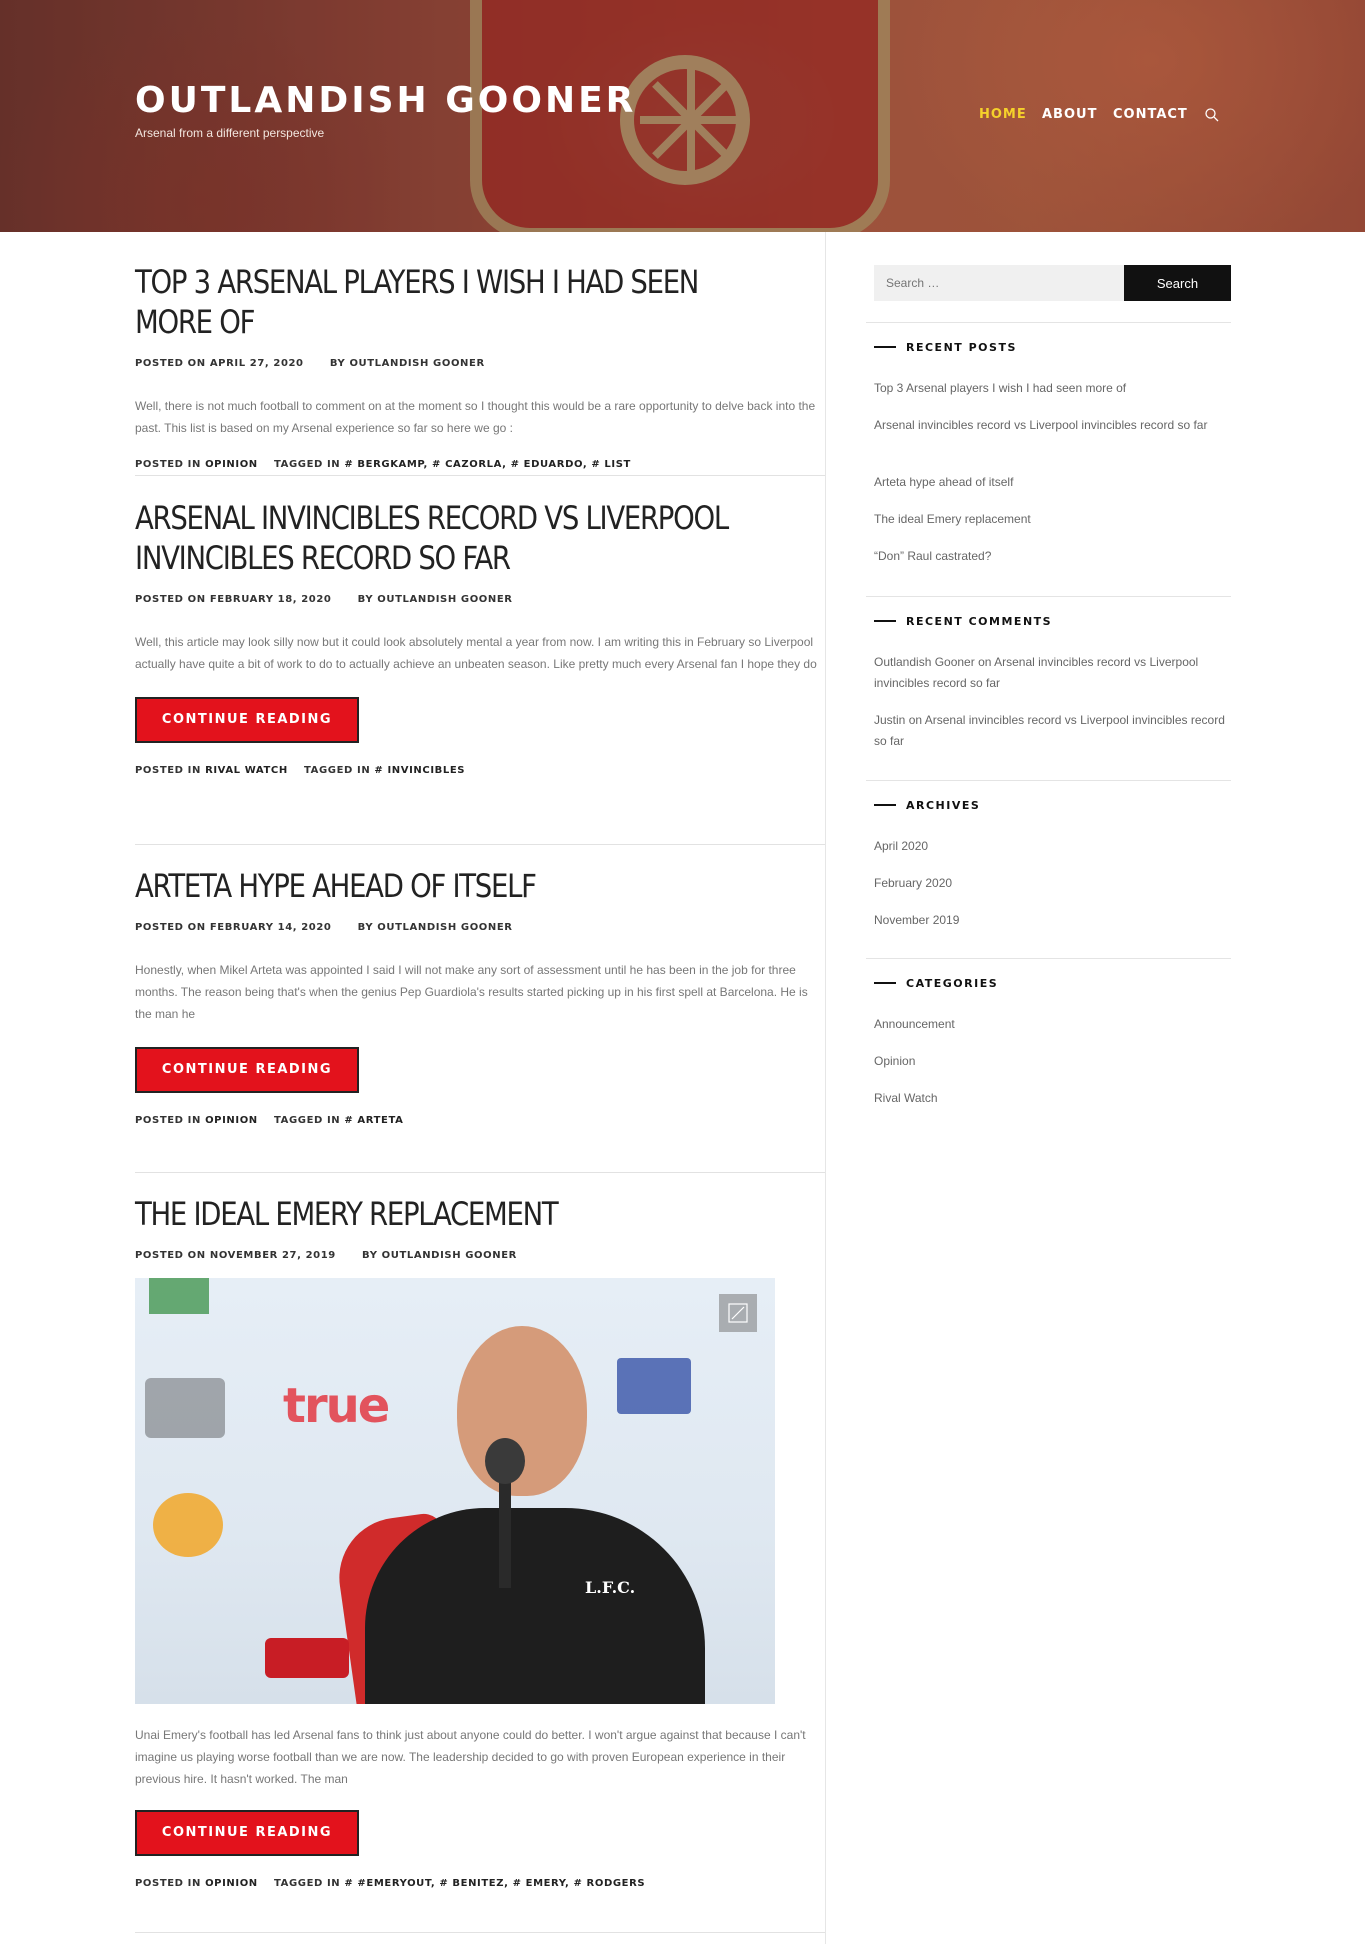 Image resolution: width=1365 pixels, height=1944 pixels. What do you see at coordinates (611, 464) in the screenshot?
I see `tag-link: # LIST` at bounding box center [611, 464].